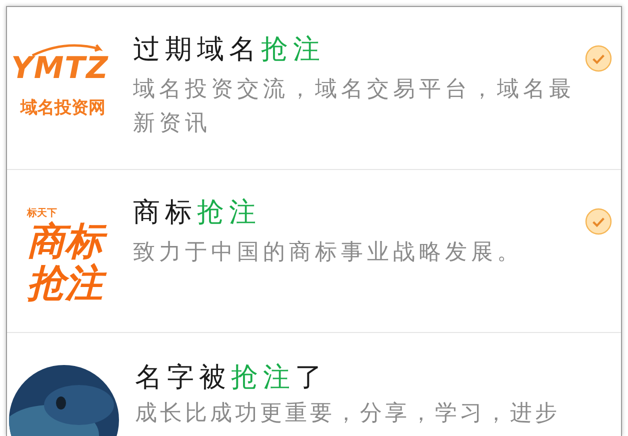 Image resolution: width=628 pixels, height=436 pixels. Describe the element at coordinates (63, 81) in the screenshot. I see `logo: YMTZ 域名投资网` at that location.